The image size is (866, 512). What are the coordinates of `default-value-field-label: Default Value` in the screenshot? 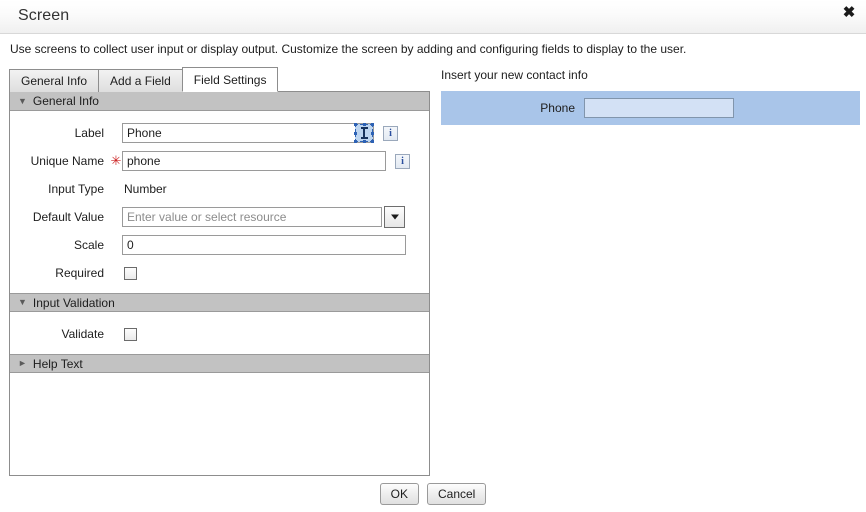 It's located at (68, 217).